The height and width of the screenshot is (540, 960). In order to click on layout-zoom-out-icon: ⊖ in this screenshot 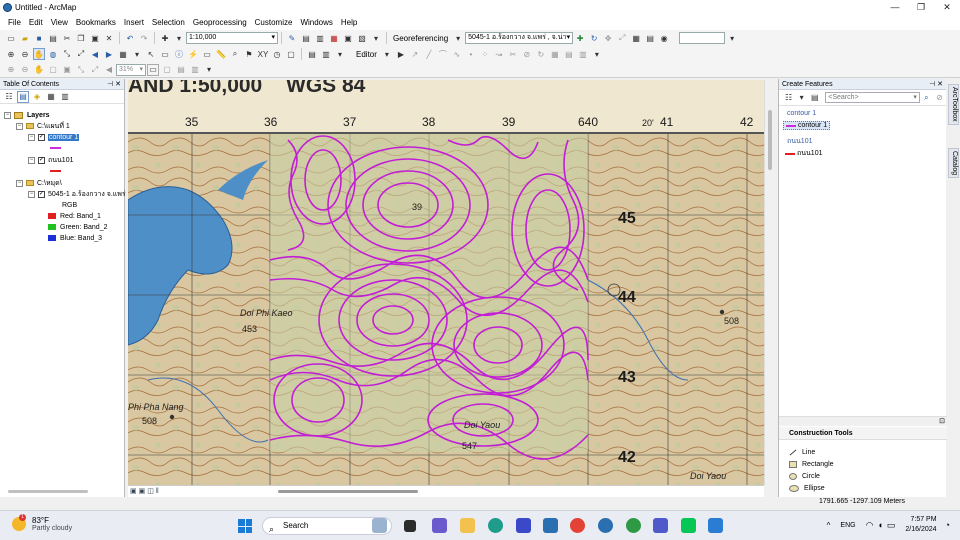, I will do `click(25, 70)`.